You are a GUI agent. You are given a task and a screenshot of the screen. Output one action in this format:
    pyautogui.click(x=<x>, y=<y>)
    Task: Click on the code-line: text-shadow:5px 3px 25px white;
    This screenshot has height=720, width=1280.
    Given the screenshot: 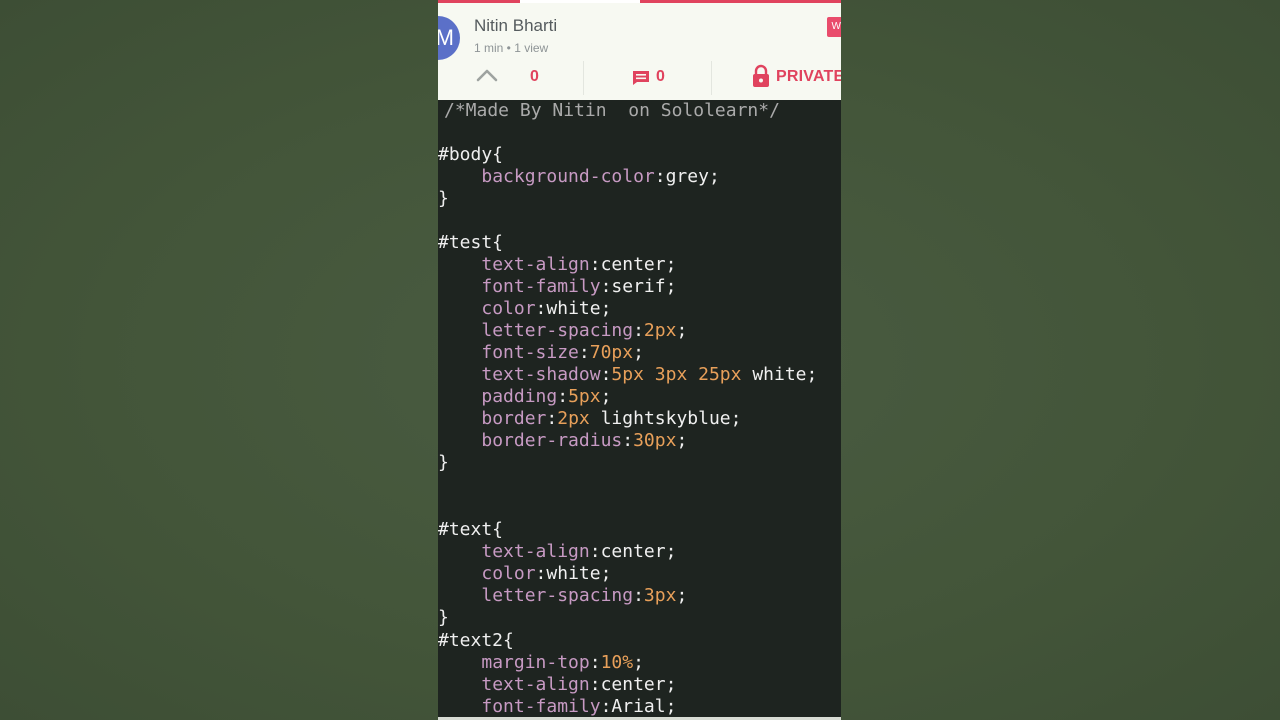 What is the action you would take?
    pyautogui.click(x=649, y=374)
    